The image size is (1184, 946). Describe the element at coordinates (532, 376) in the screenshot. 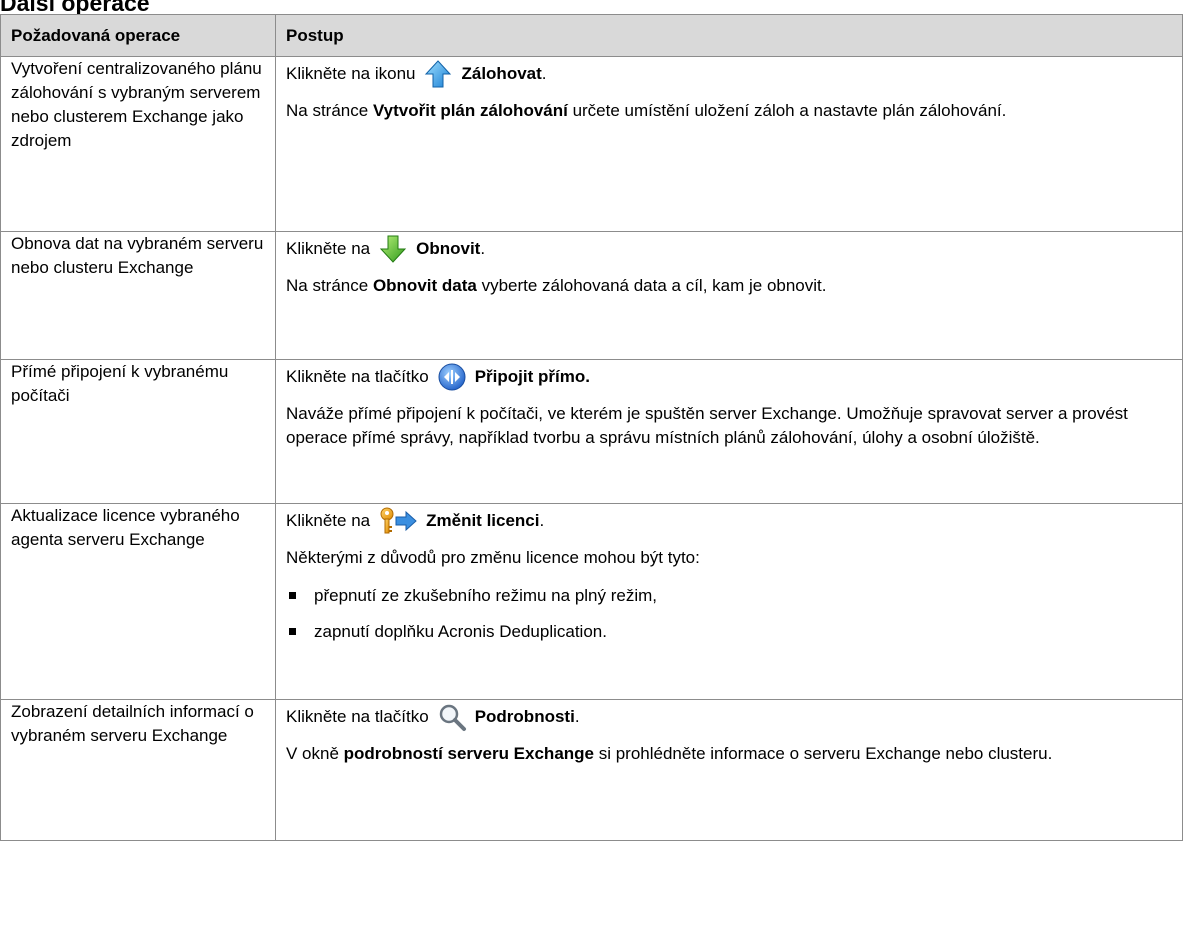

I see `action-label: Připojit přímo.` at that location.